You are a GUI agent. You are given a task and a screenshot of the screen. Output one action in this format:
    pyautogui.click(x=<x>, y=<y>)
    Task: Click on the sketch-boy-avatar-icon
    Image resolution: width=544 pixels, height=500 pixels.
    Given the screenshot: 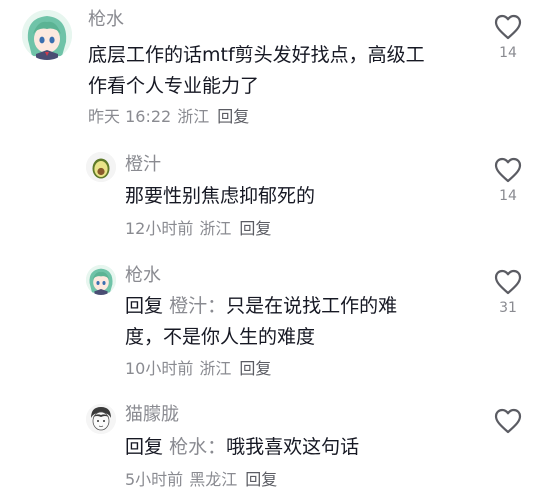 What is the action you would take?
    pyautogui.click(x=101, y=419)
    